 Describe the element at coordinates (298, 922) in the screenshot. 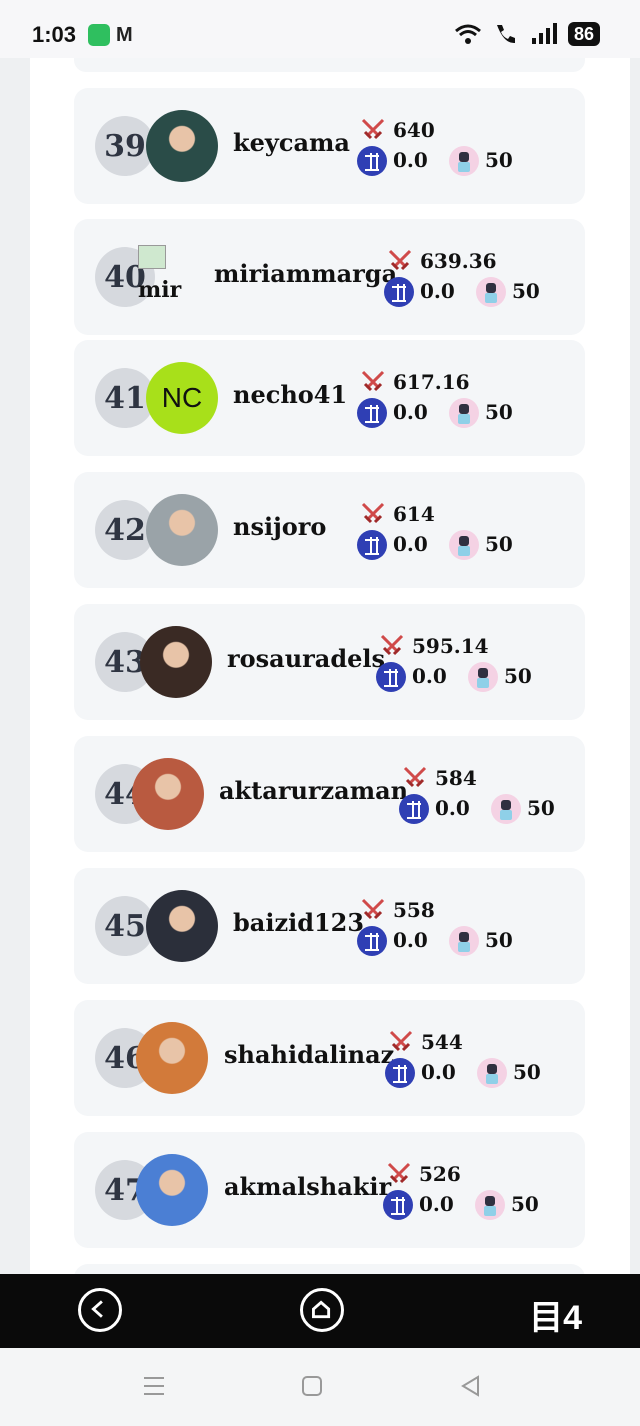

I see `username: baizid123` at that location.